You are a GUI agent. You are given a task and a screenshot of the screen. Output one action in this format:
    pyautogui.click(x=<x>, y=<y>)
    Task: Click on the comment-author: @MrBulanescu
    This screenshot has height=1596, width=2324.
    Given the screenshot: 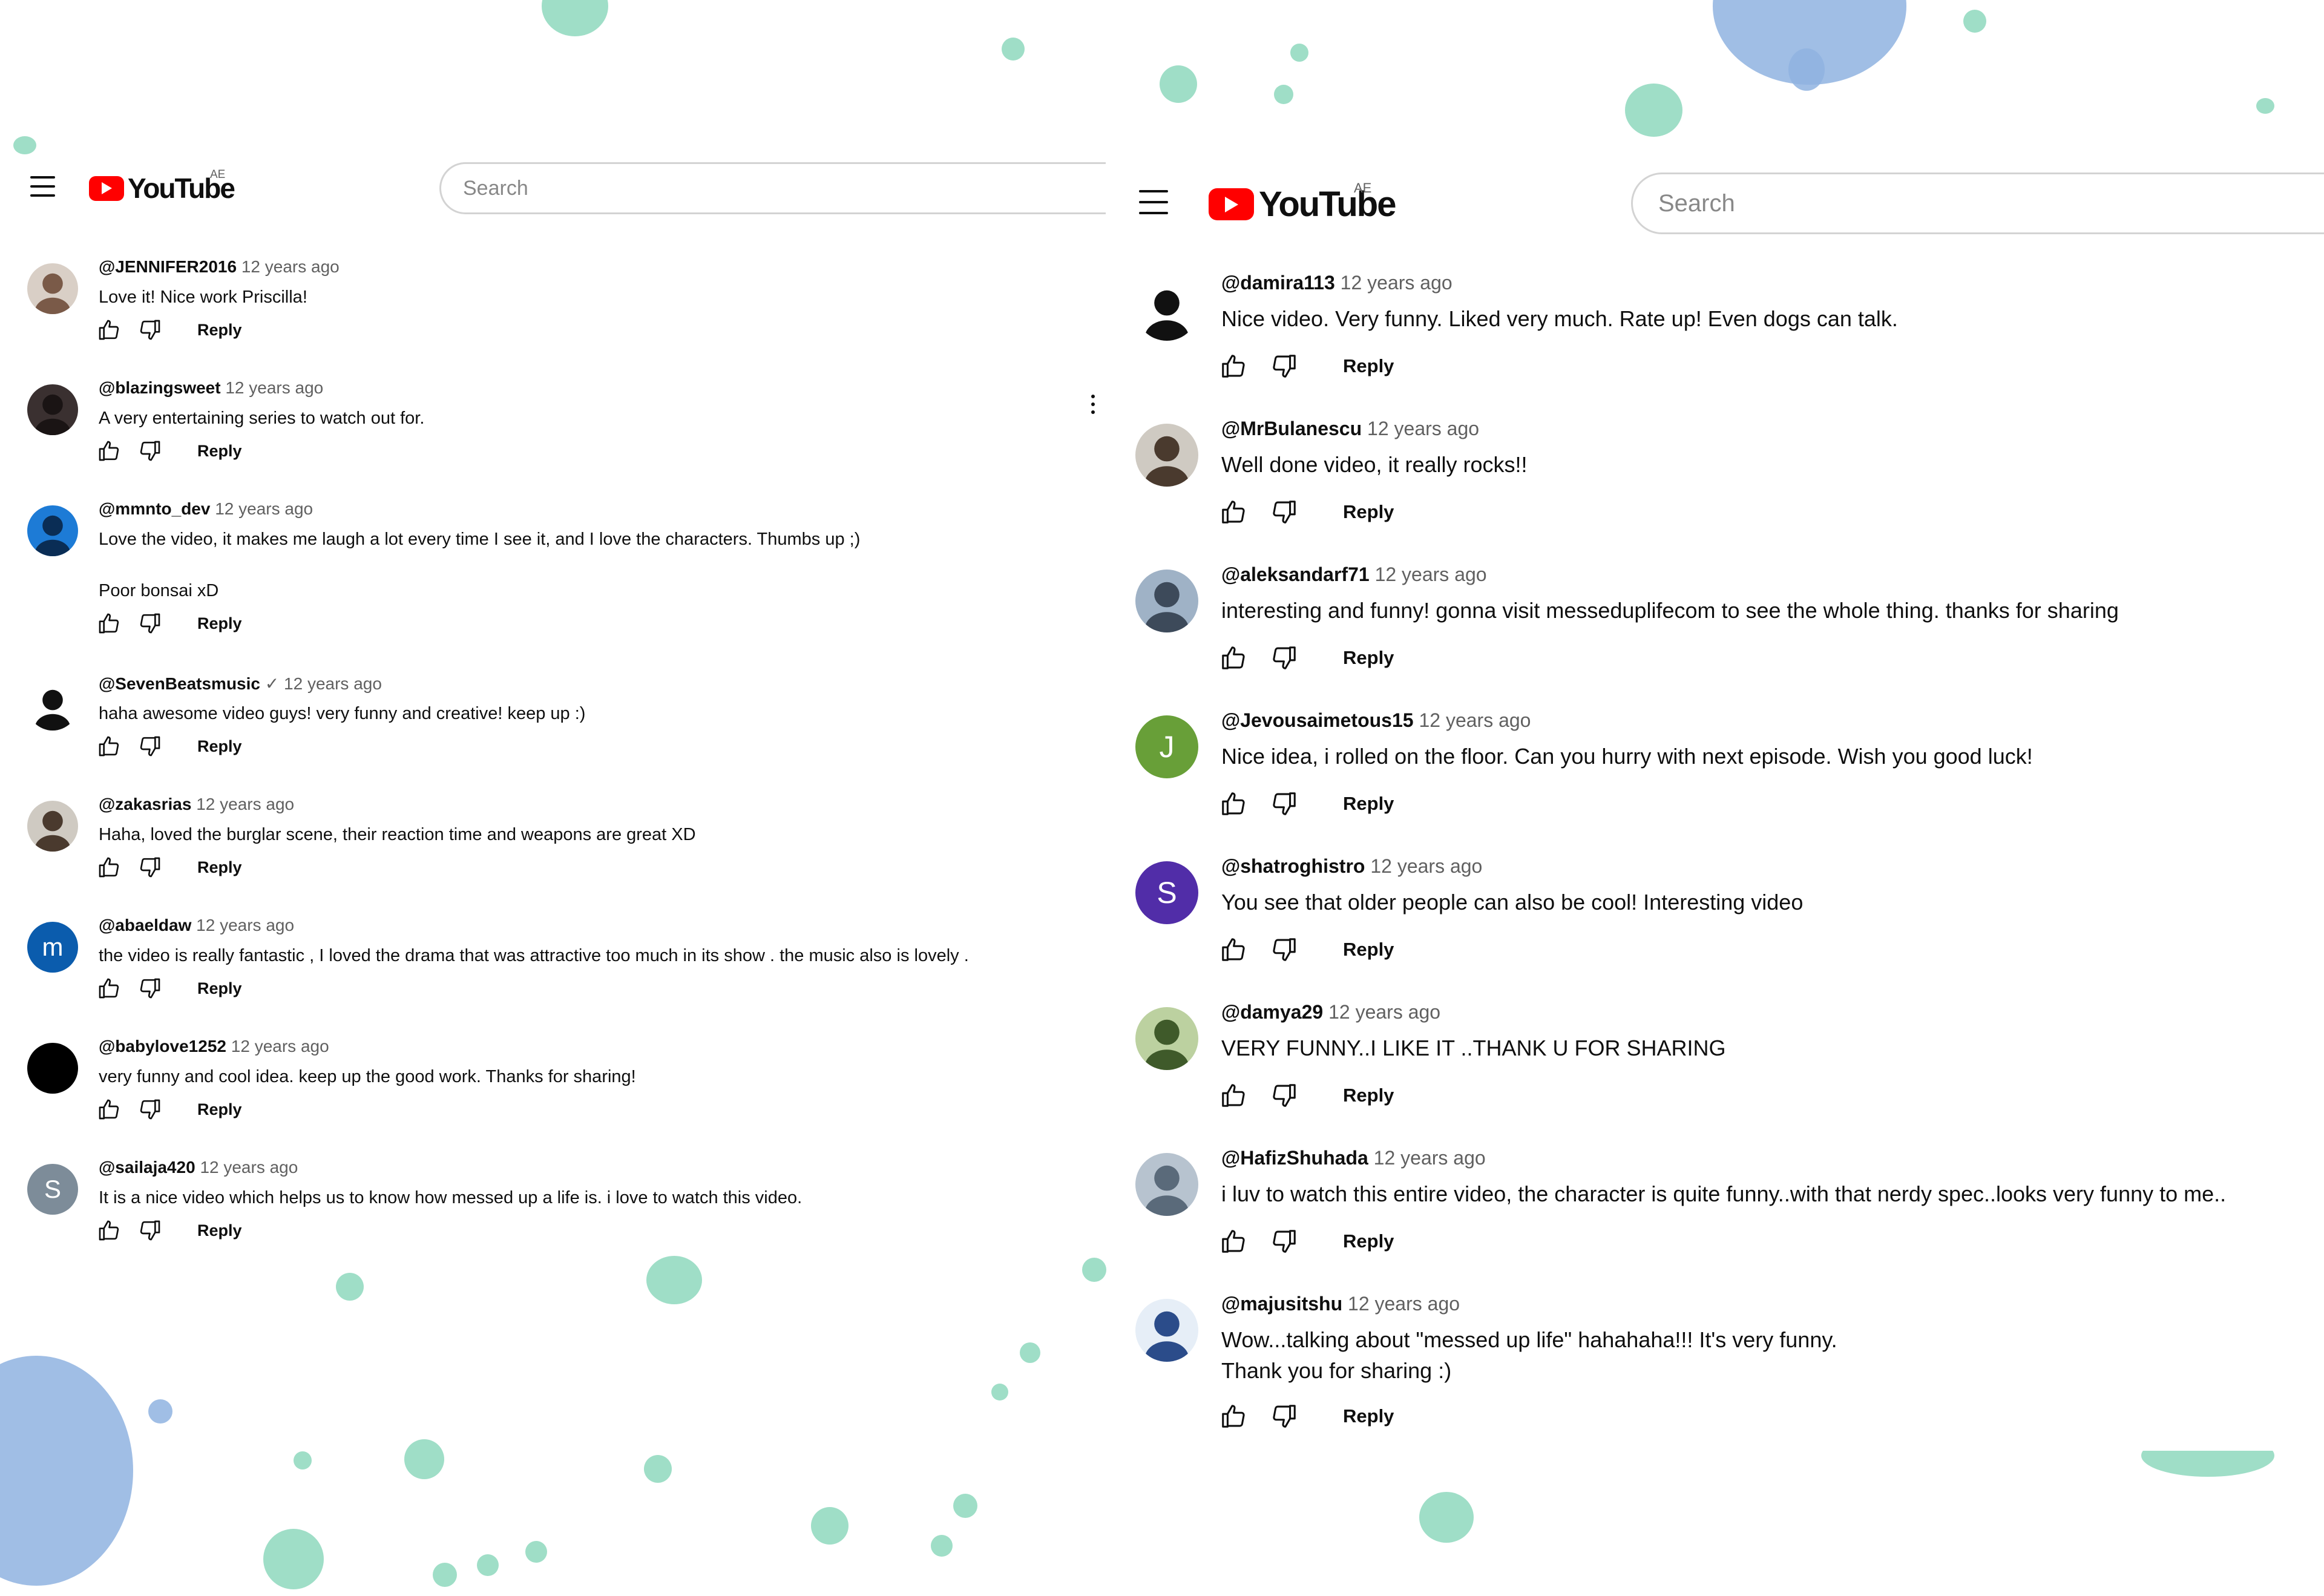 What is the action you would take?
    pyautogui.click(x=1291, y=429)
    